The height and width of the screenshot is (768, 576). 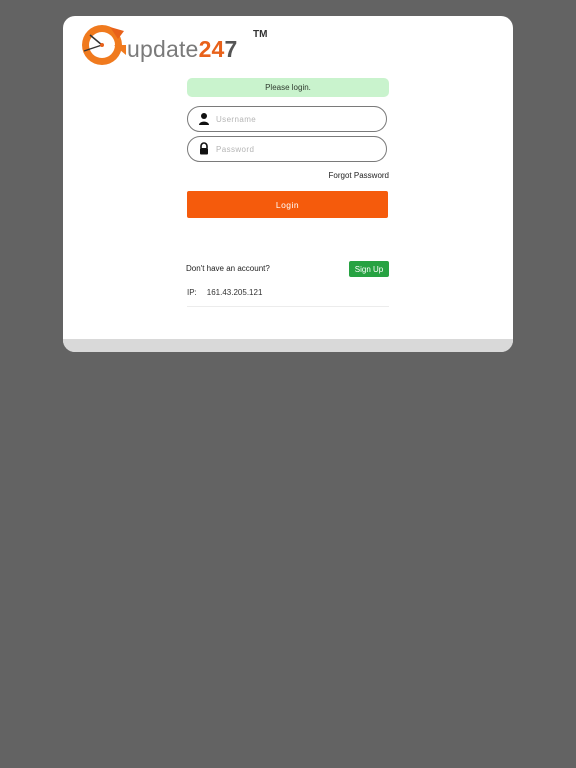 What do you see at coordinates (260, 34) in the screenshot?
I see `trademark-mark: TM` at bounding box center [260, 34].